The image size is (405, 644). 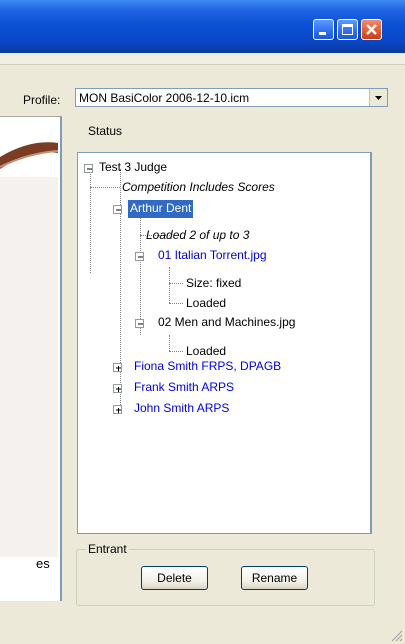 I want to click on resize-grip-icon, so click(x=397, y=636).